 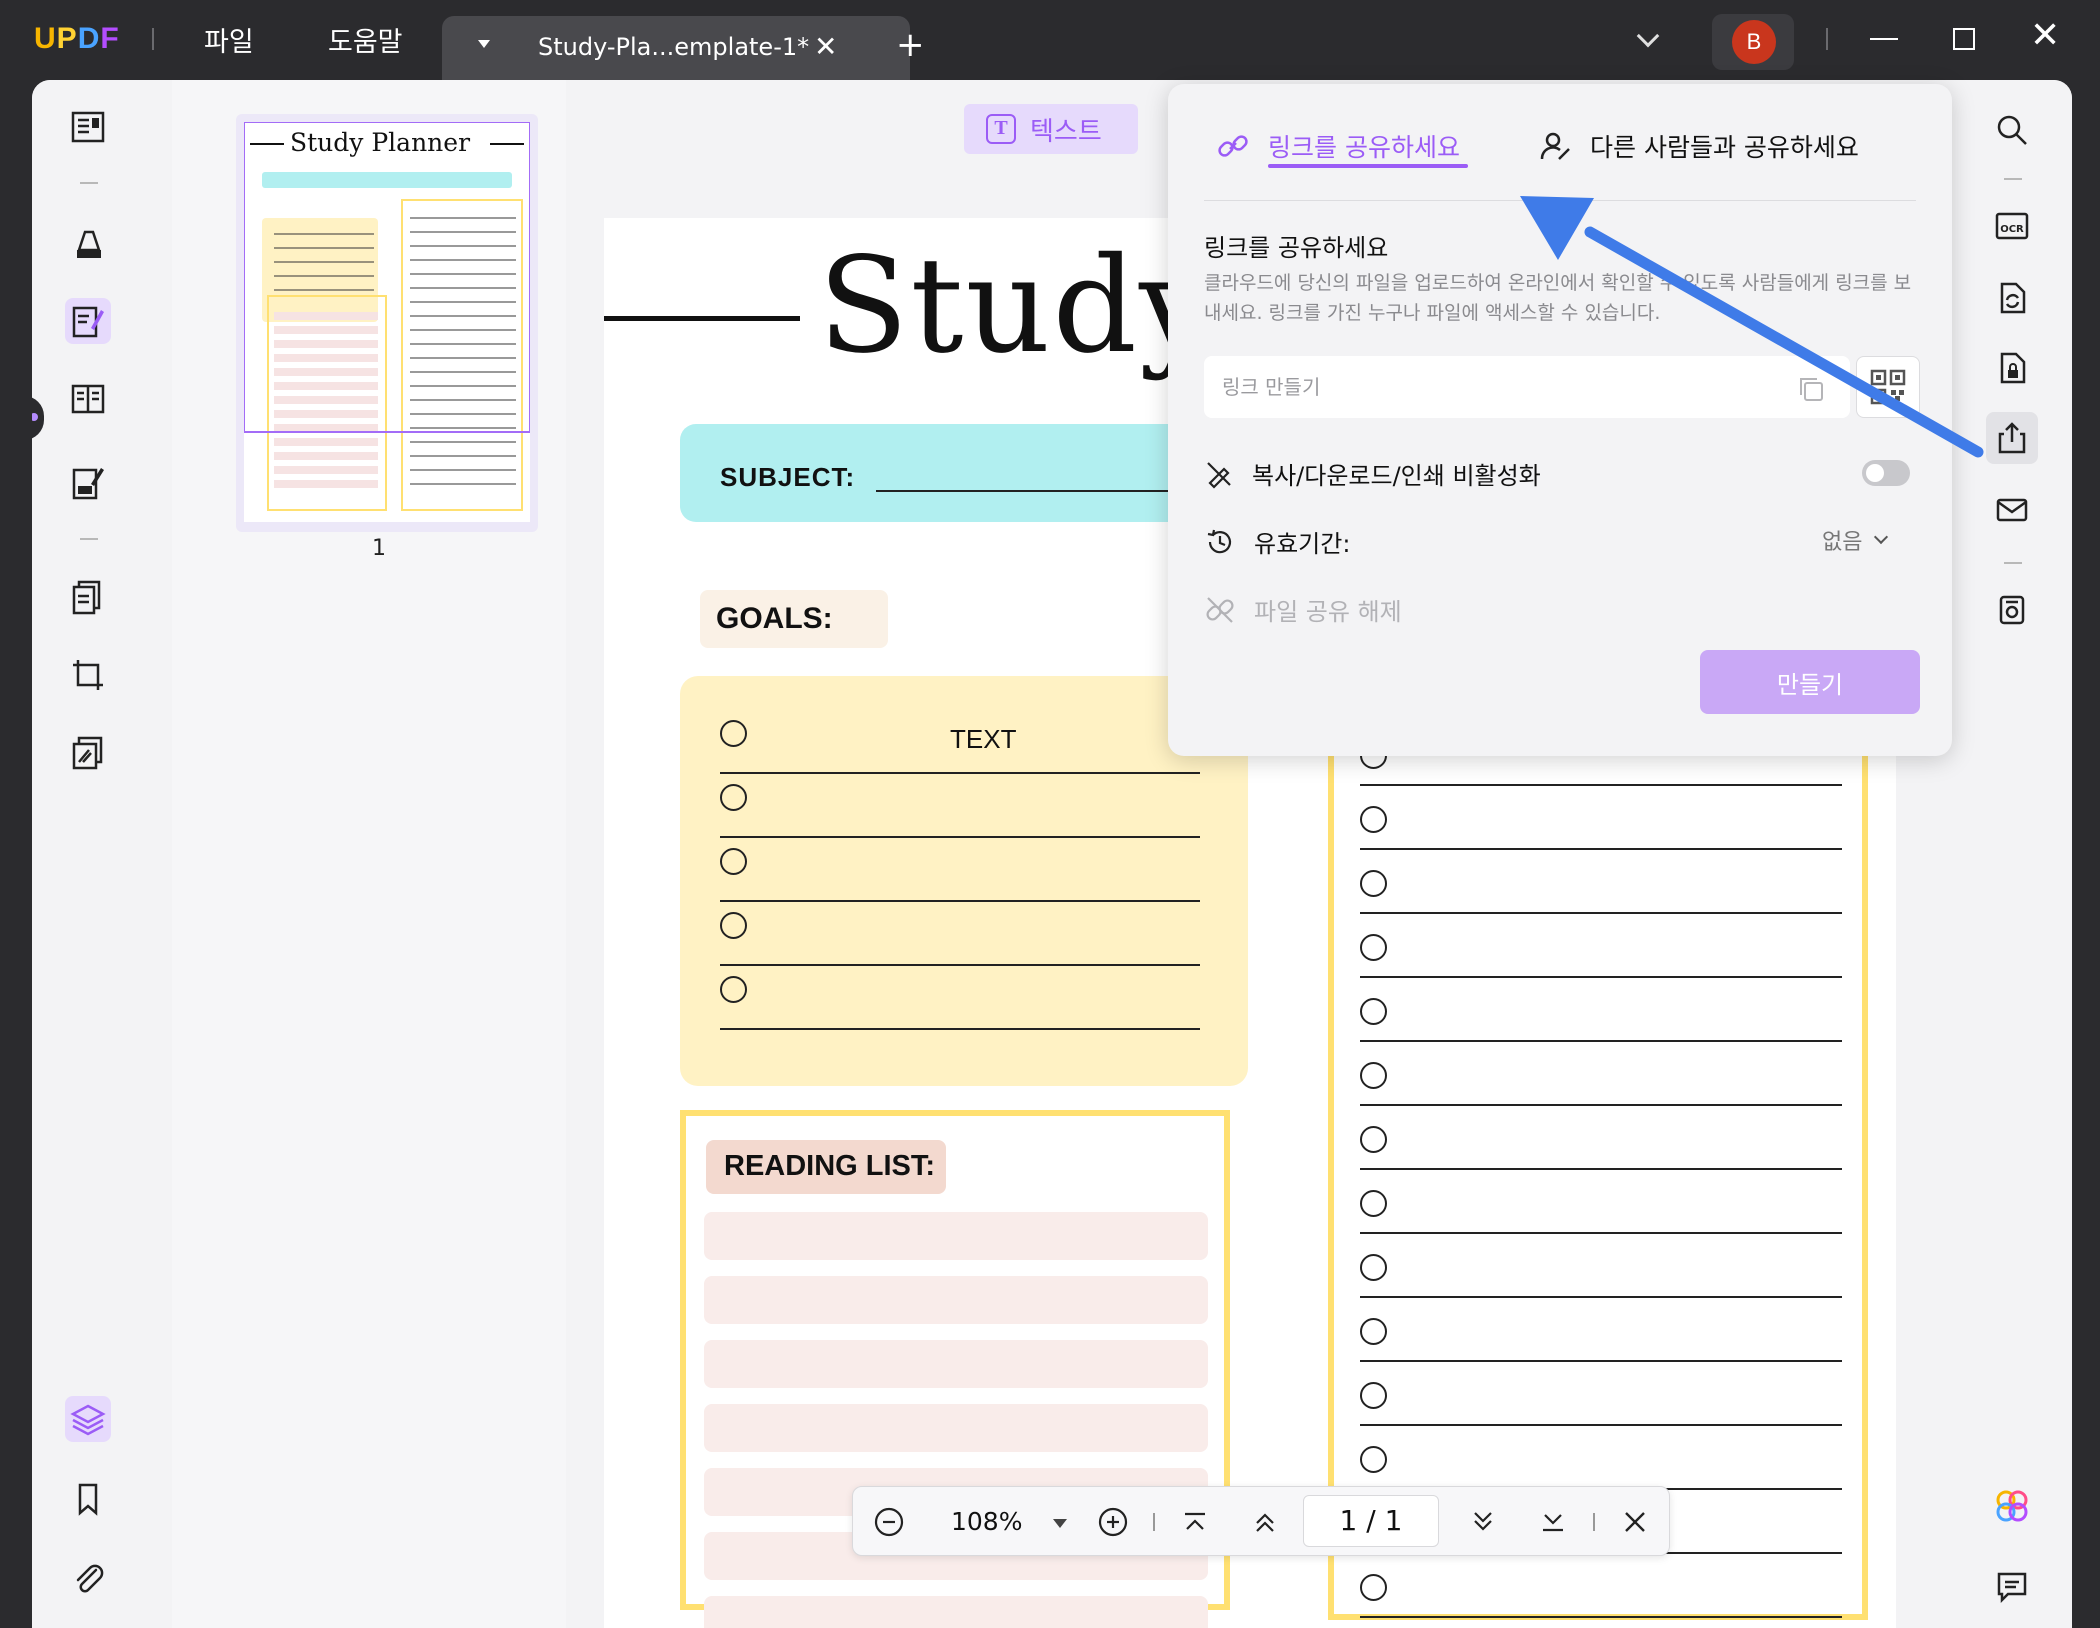 I want to click on expiry-select: 없음, so click(x=1855, y=540).